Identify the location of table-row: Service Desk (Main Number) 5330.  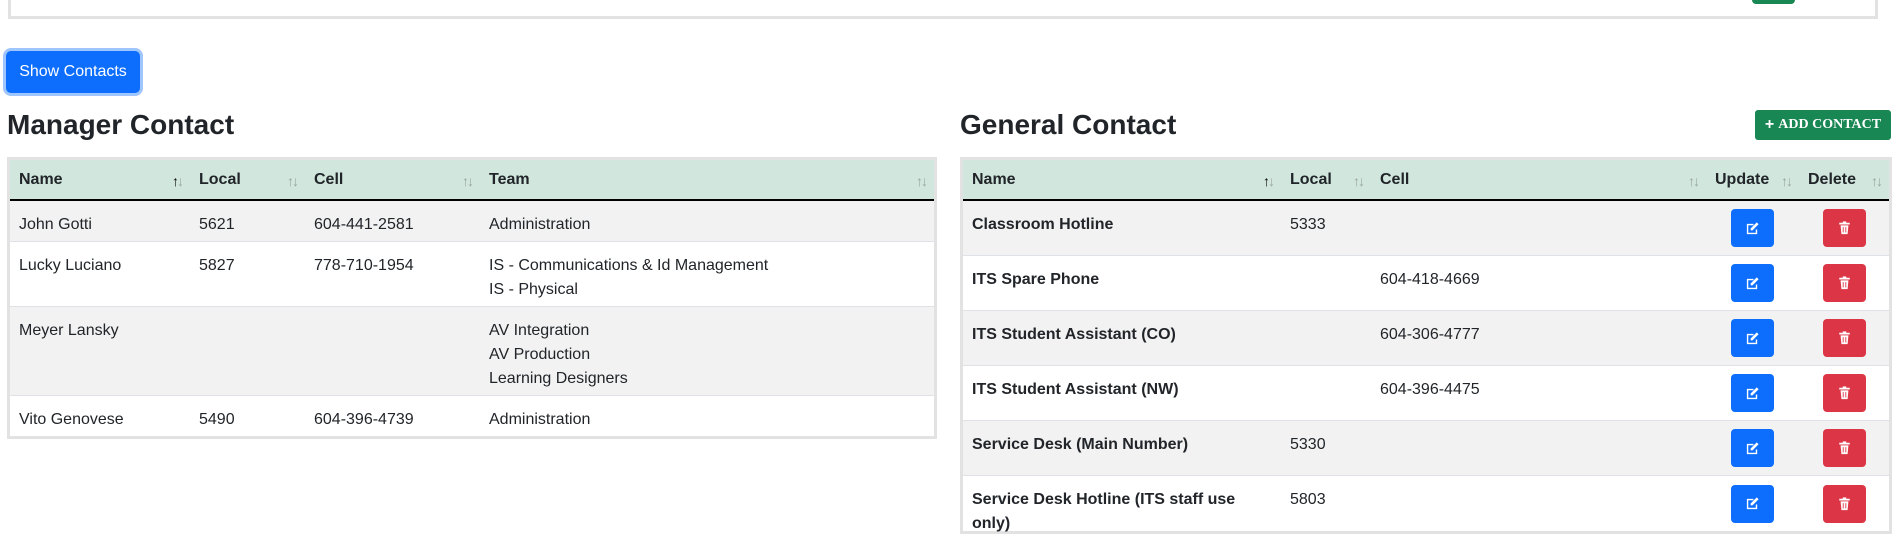
(1426, 448).